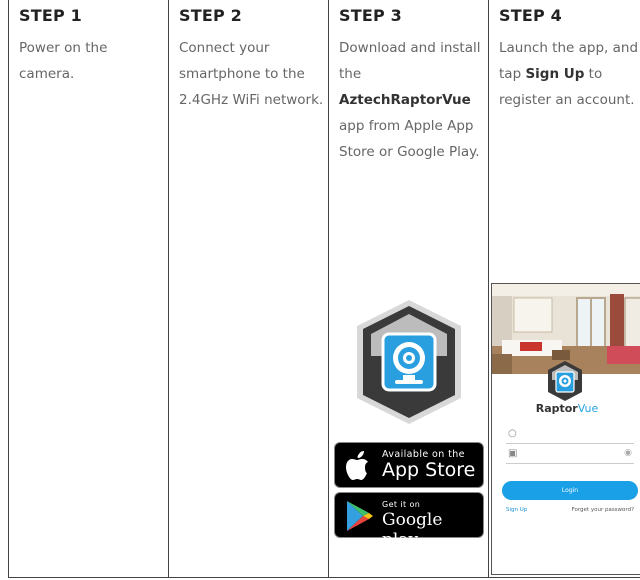  I want to click on brand-vue: Vue, so click(588, 408).